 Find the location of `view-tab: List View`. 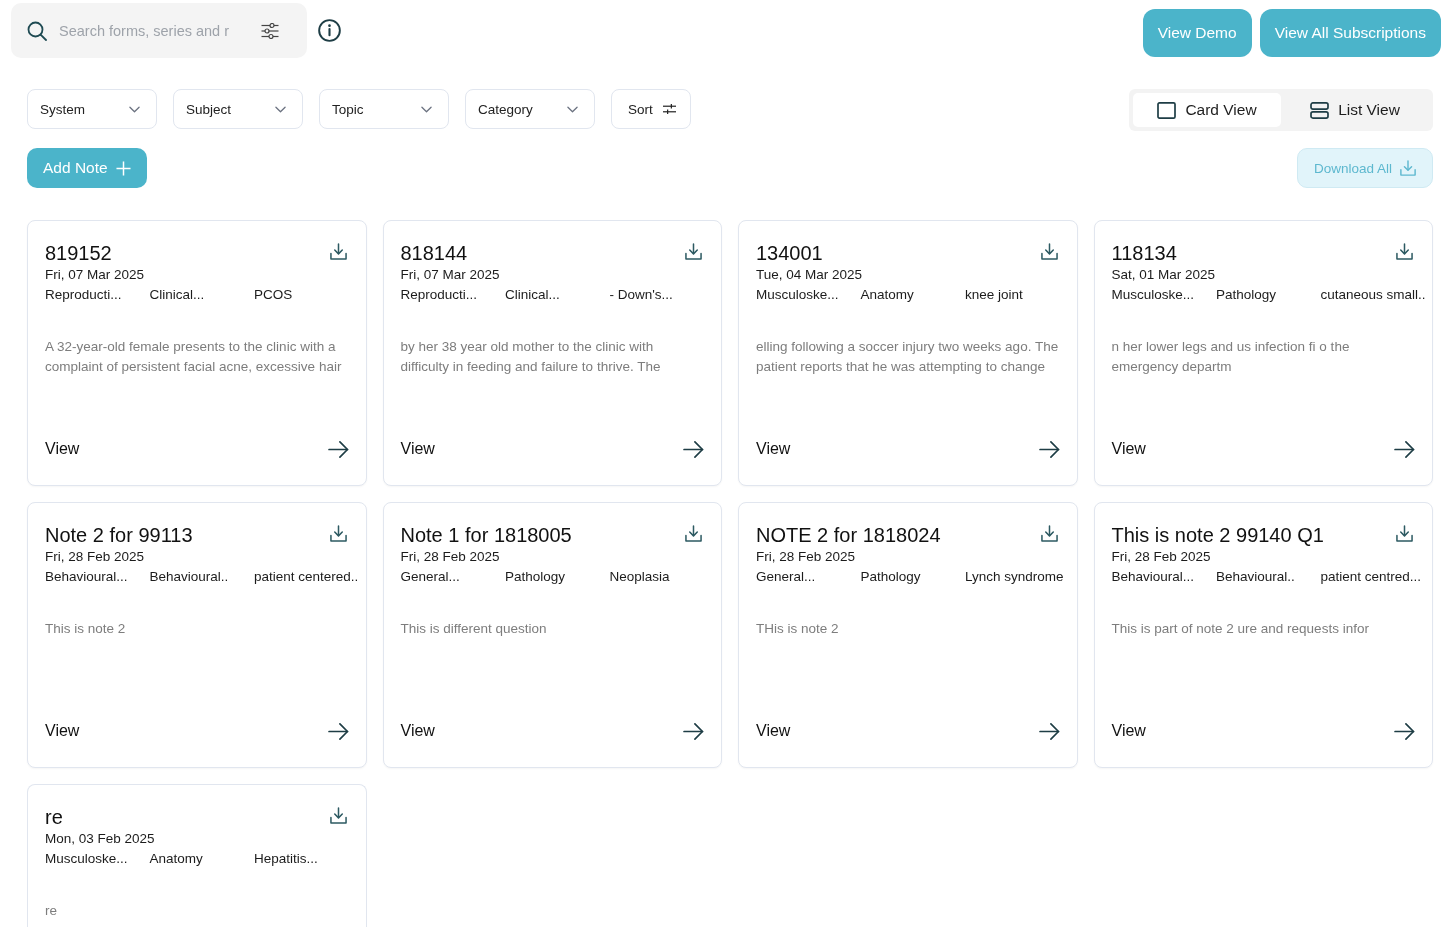

view-tab: List View is located at coordinates (1355, 110).